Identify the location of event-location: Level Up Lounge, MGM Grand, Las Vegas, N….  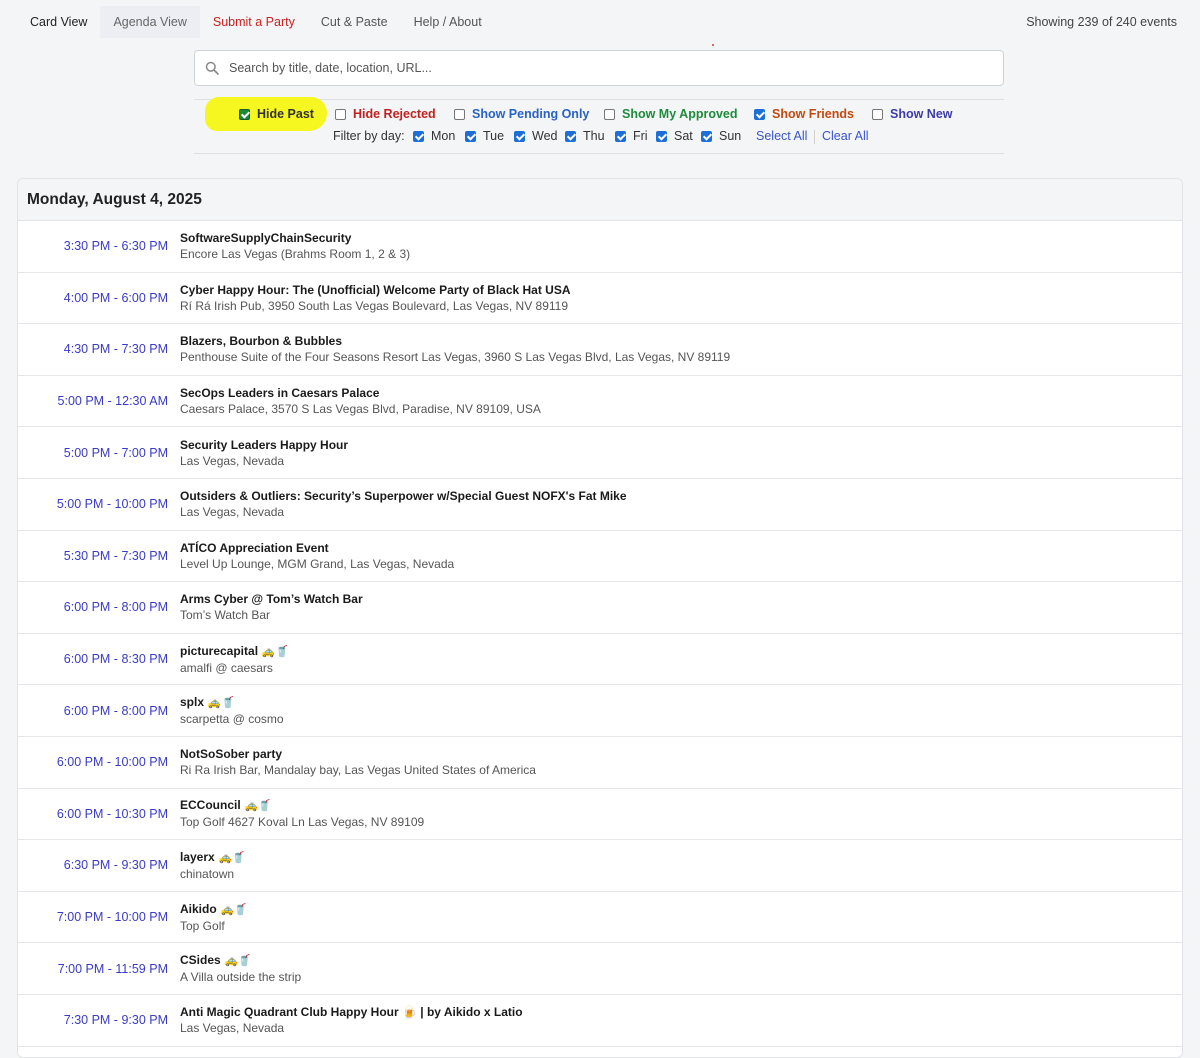
(317, 563).